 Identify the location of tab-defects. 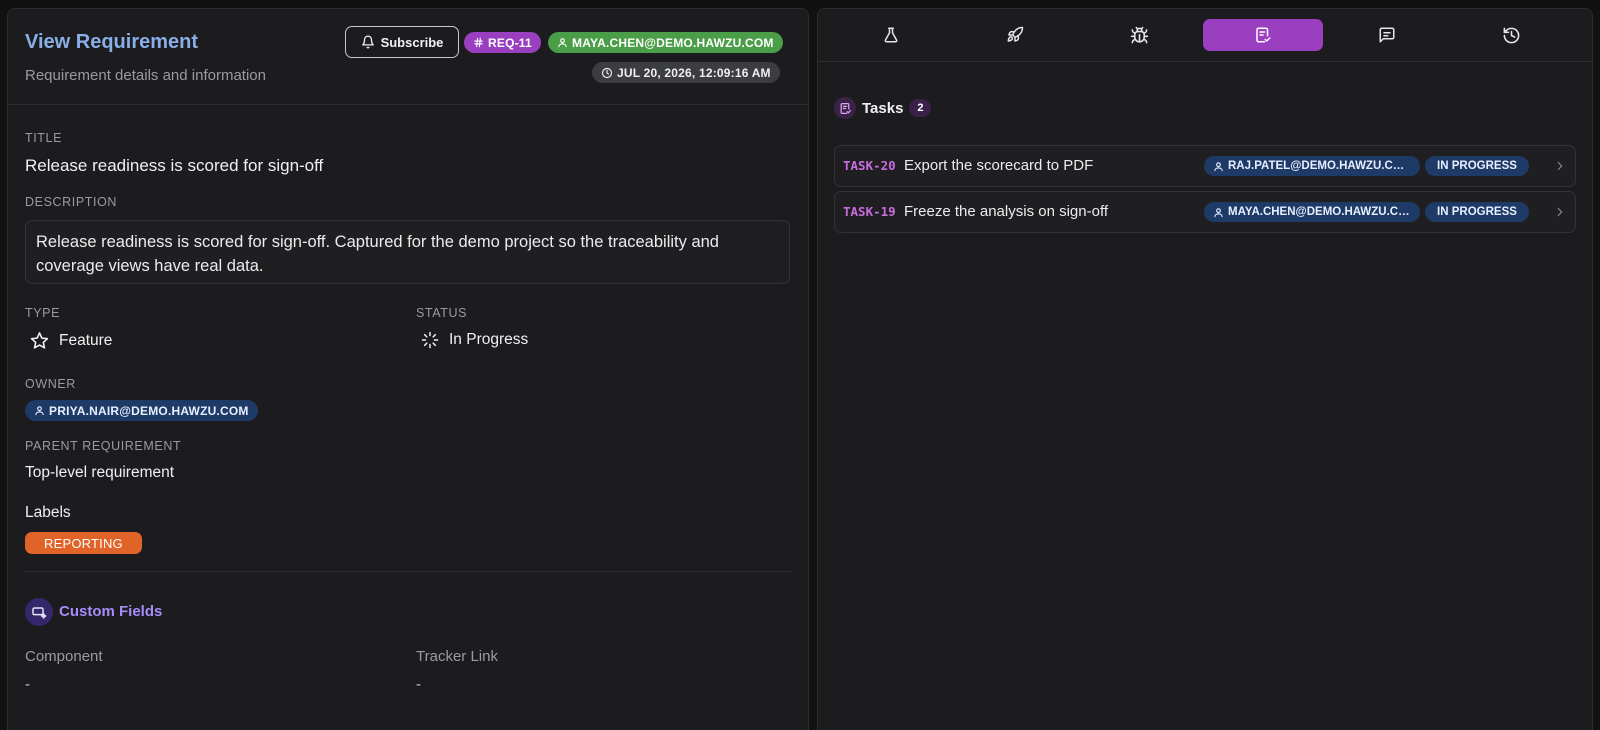
(1139, 35).